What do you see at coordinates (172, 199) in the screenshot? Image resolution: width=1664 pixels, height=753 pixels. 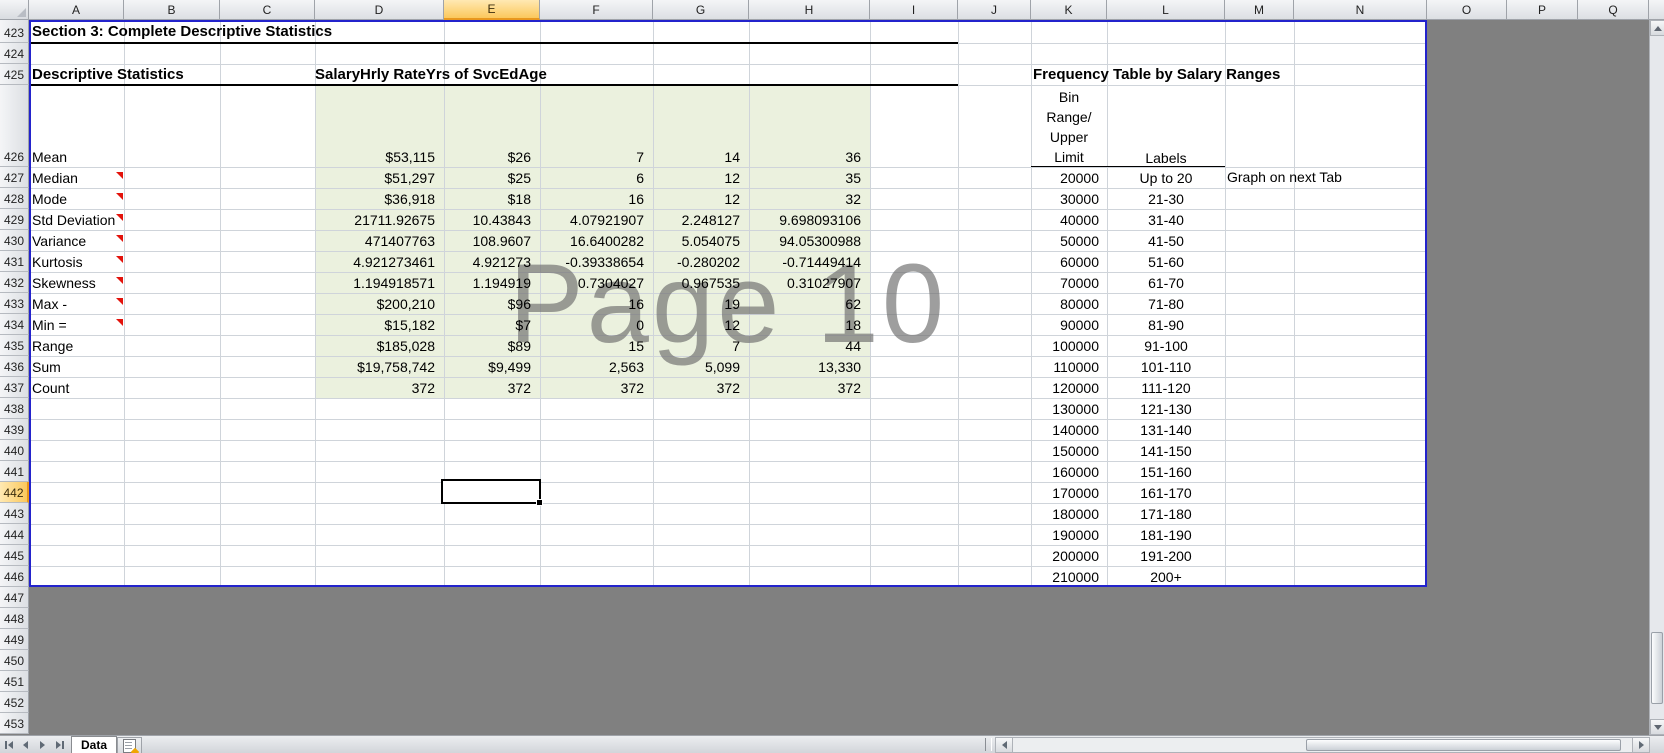 I see `stat-label-cell: Mode` at bounding box center [172, 199].